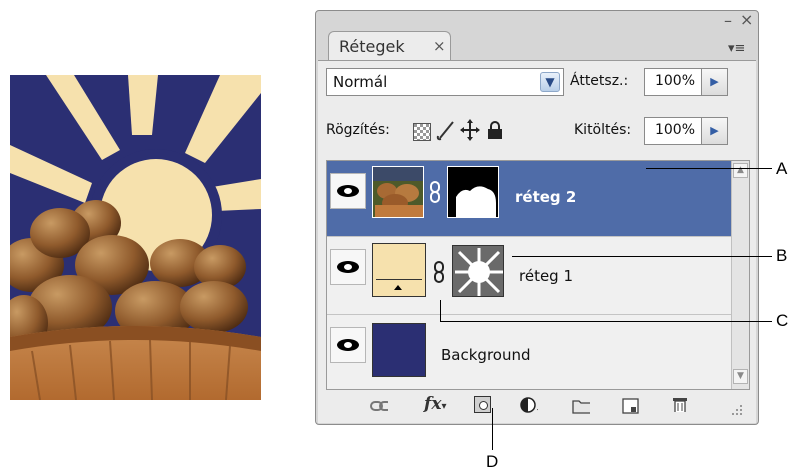 Image resolution: width=793 pixels, height=476 pixels. I want to click on opacity-field: 100%, so click(673, 82).